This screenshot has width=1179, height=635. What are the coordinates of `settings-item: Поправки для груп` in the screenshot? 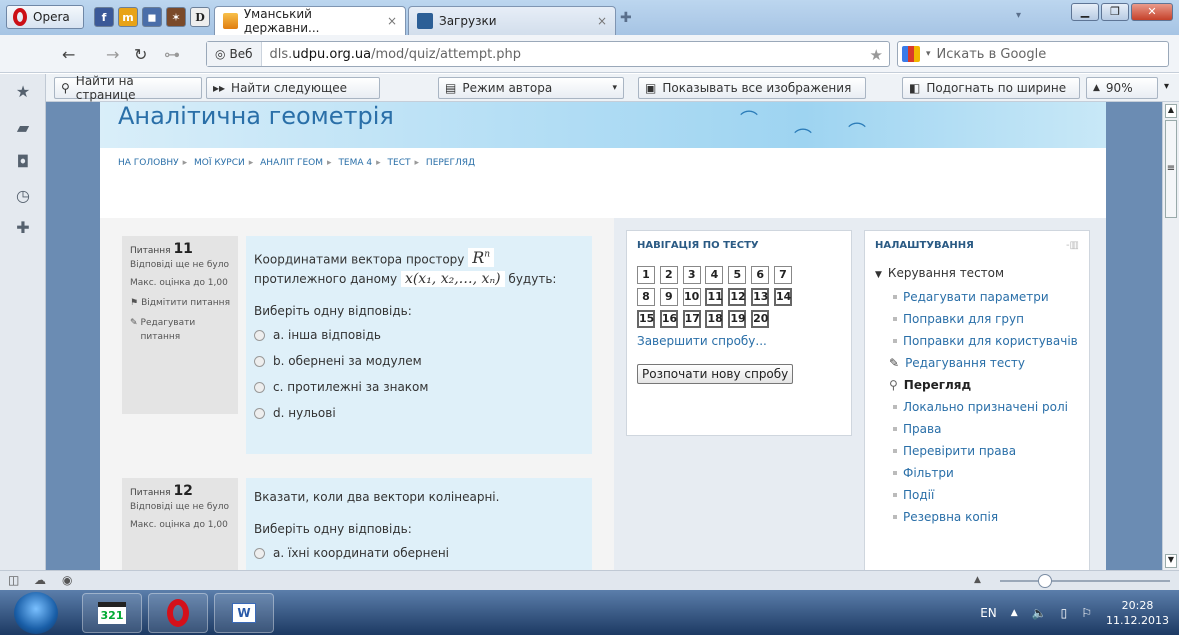 It's located at (977, 319).